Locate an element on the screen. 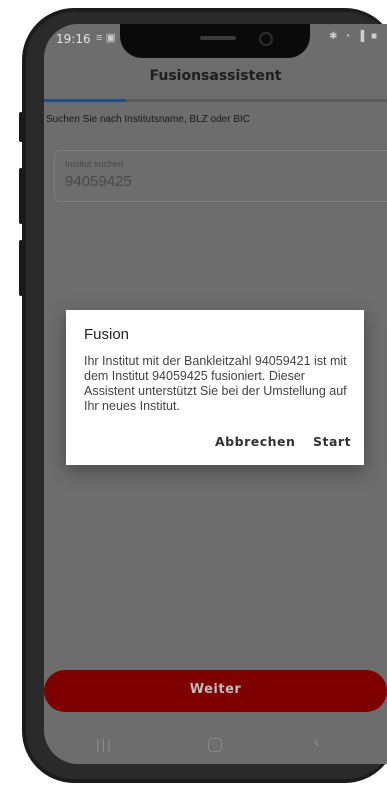 This screenshot has width=387, height=786. volume-down-button is located at coordinates (21, 196).